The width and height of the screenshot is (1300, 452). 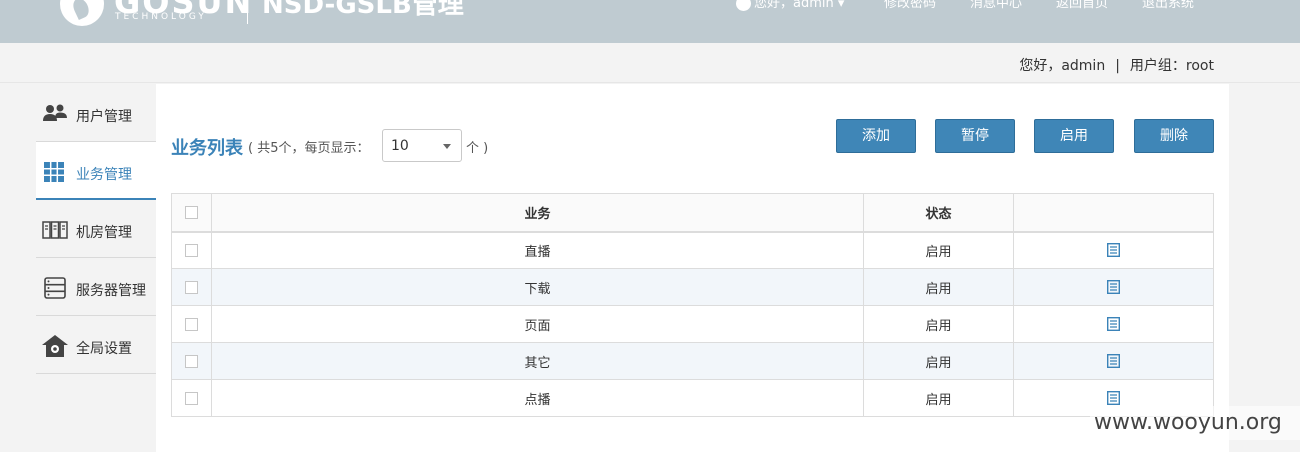 What do you see at coordinates (537, 287) in the screenshot?
I see `cell-business: 下载` at bounding box center [537, 287].